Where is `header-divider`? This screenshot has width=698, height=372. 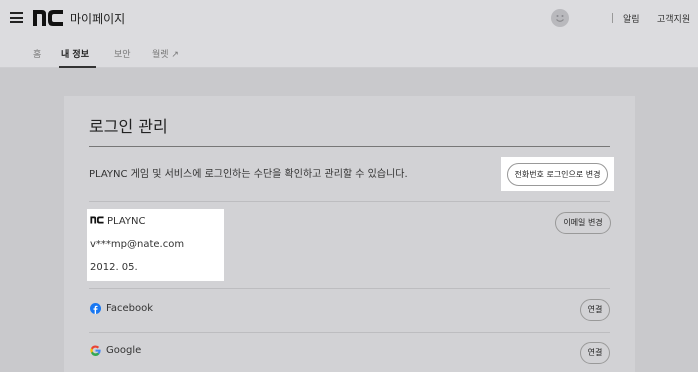
header-divider is located at coordinates (612, 18).